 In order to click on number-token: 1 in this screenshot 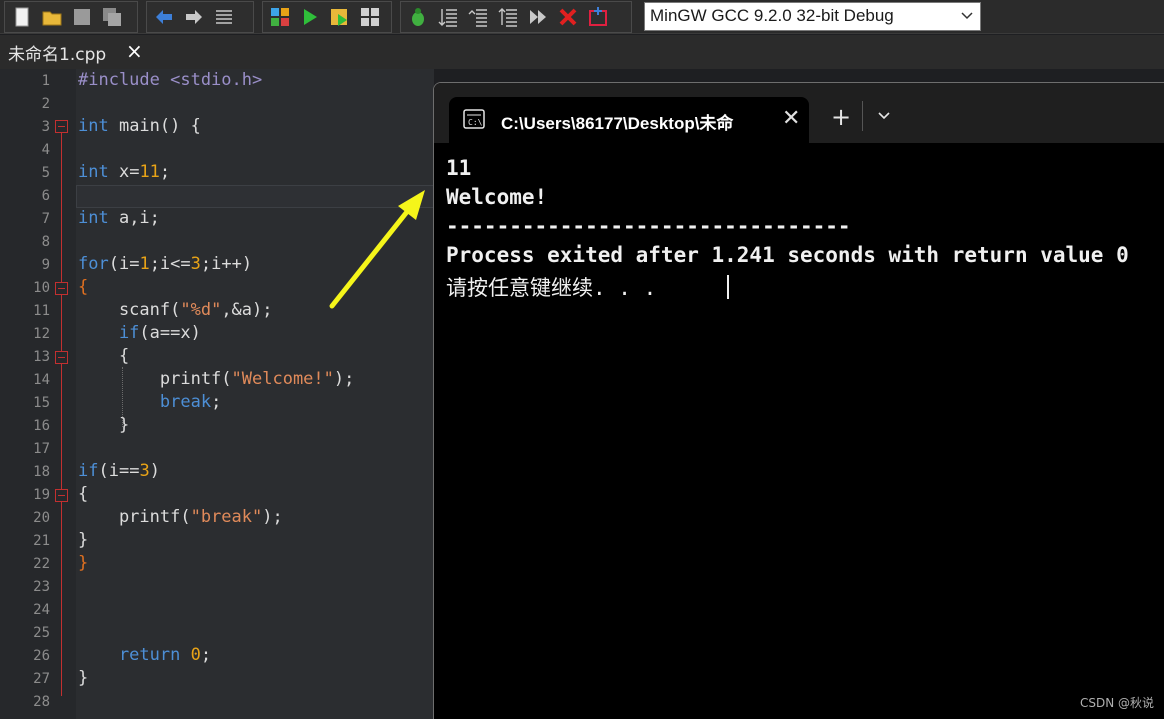, I will do `click(144, 264)`.